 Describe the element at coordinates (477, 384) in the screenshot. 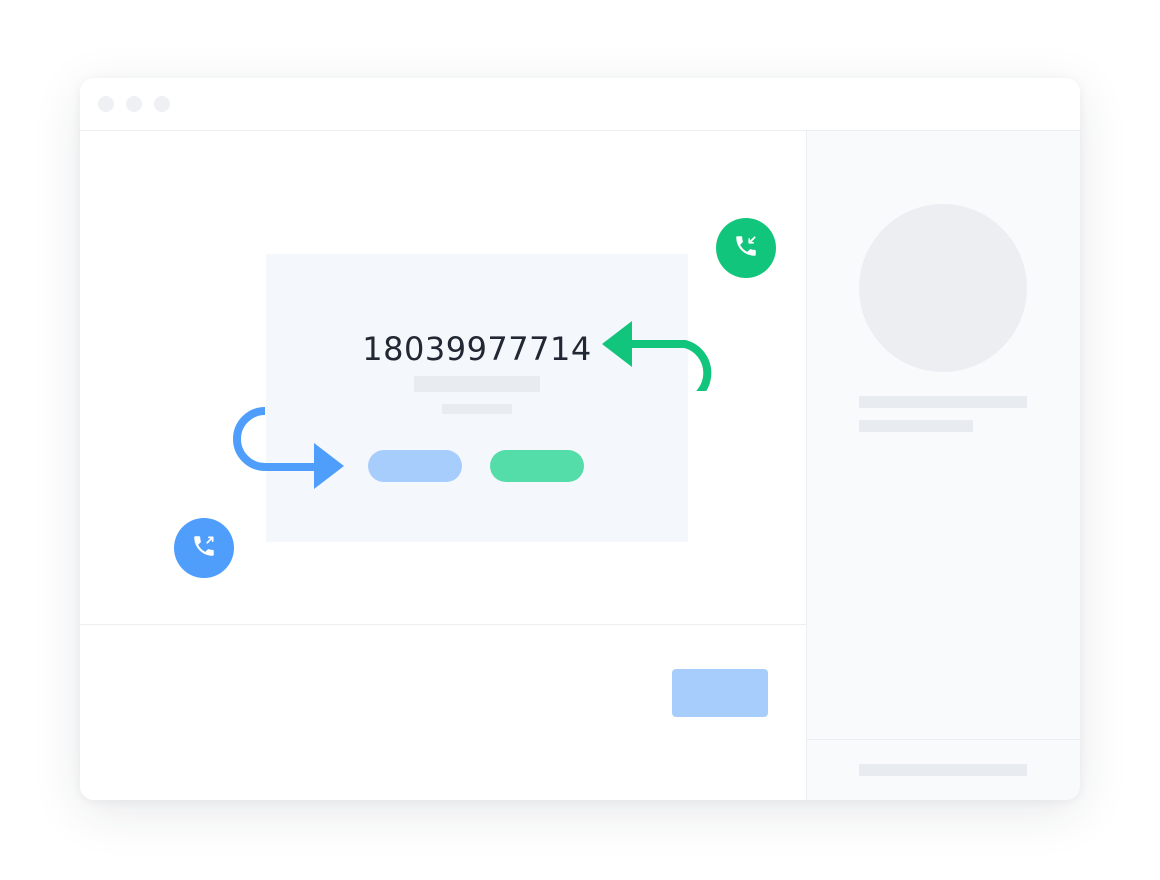

I see `caller-name-placeholder` at that location.